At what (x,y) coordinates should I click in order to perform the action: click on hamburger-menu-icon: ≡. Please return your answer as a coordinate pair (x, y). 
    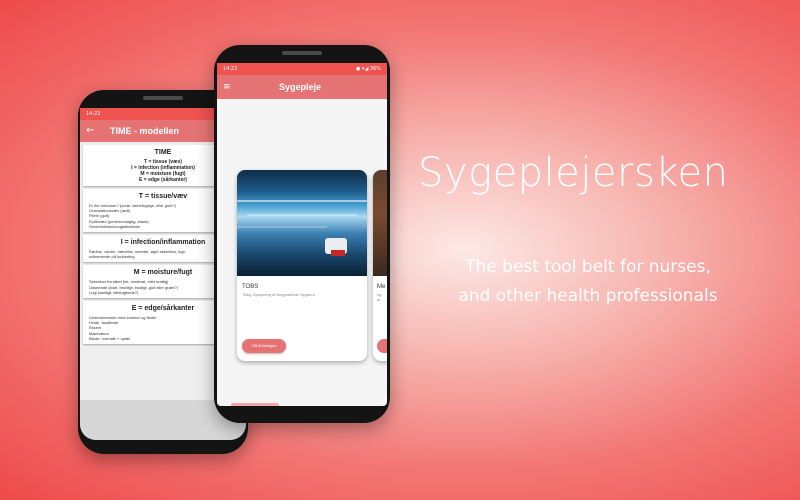
    Looking at the image, I should click on (227, 87).